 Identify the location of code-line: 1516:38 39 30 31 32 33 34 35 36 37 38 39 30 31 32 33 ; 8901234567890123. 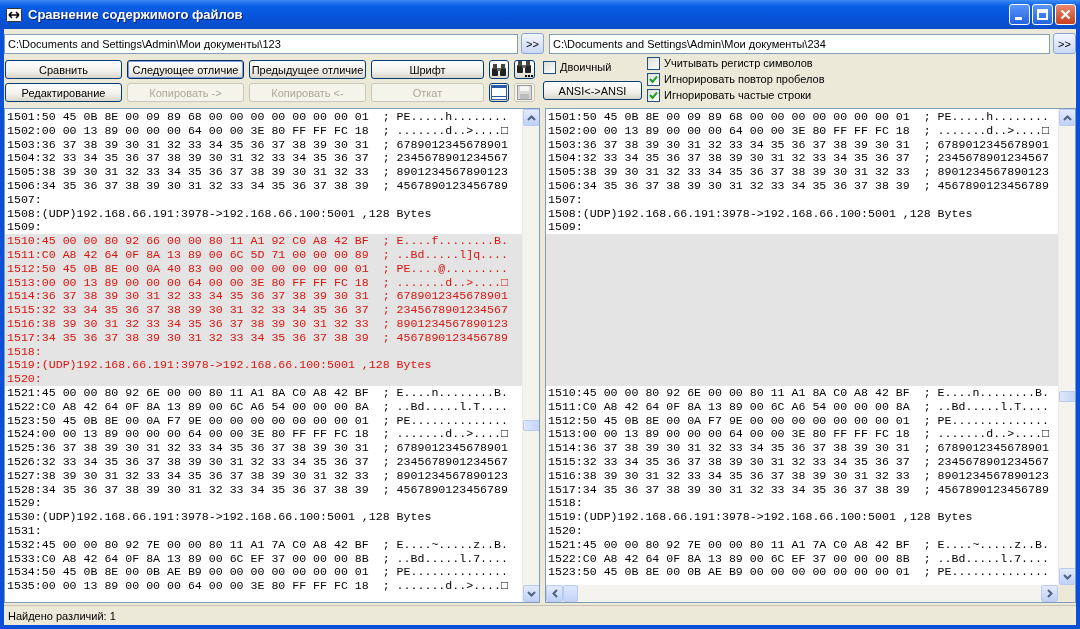
(798, 475).